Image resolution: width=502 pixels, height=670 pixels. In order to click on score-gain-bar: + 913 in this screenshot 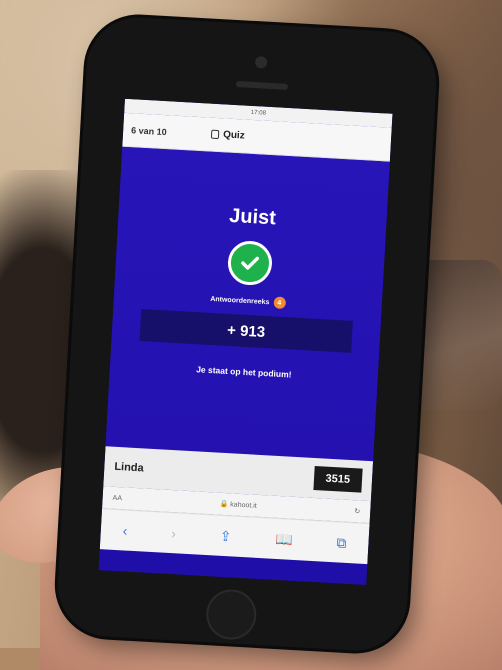, I will do `click(246, 331)`.